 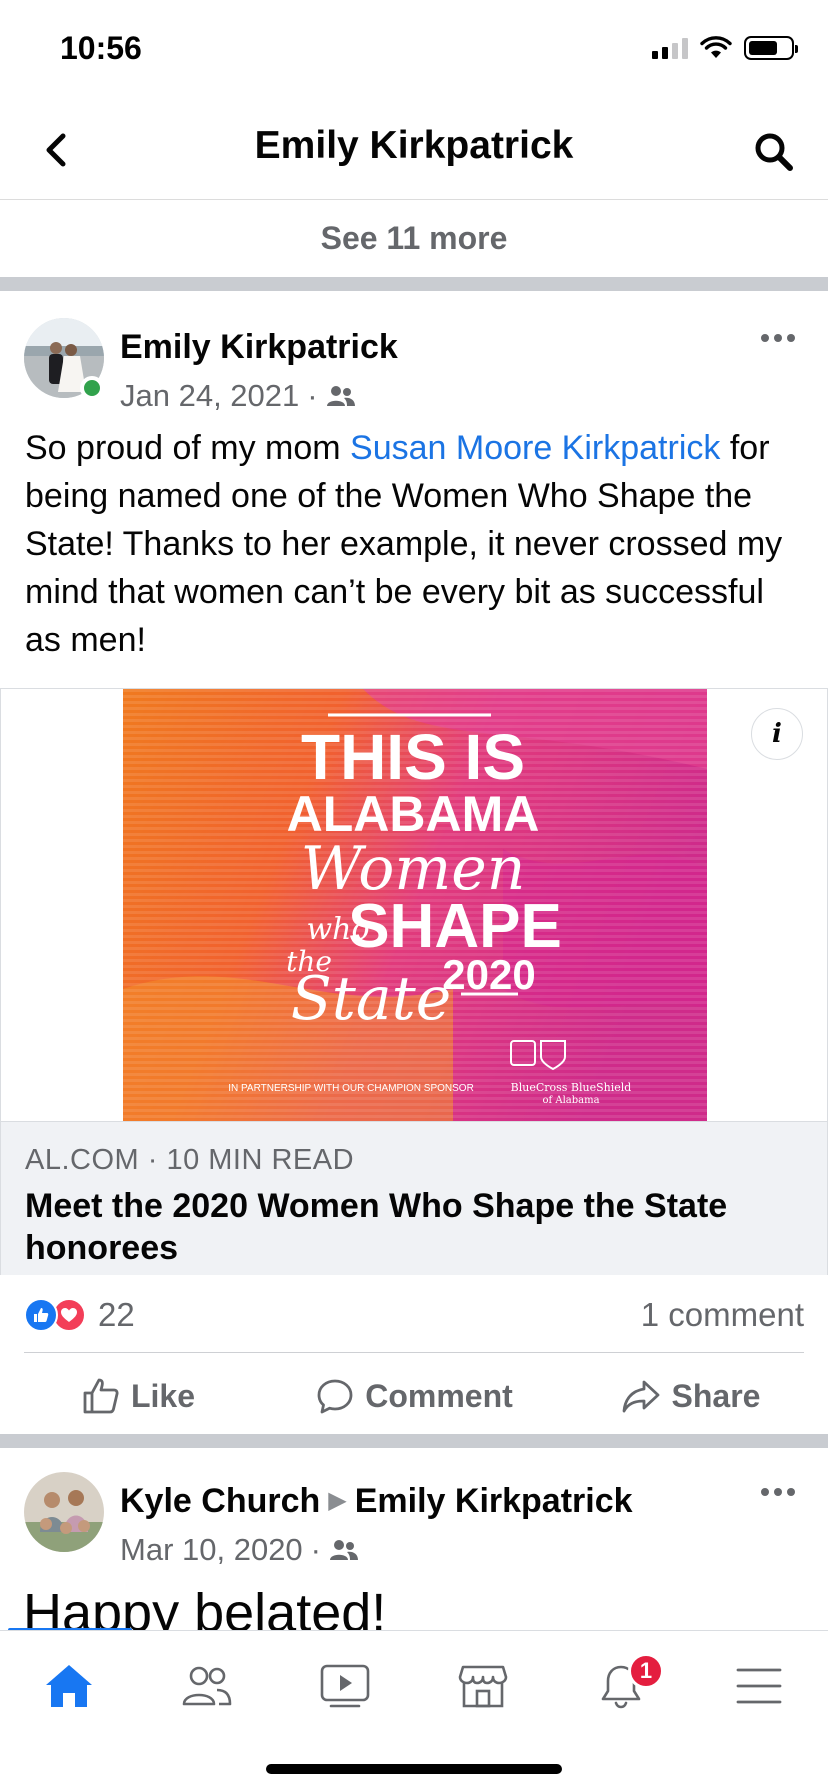 I want to click on link-source: AL.COM · 10 MIN READ, so click(x=190, y=1160).